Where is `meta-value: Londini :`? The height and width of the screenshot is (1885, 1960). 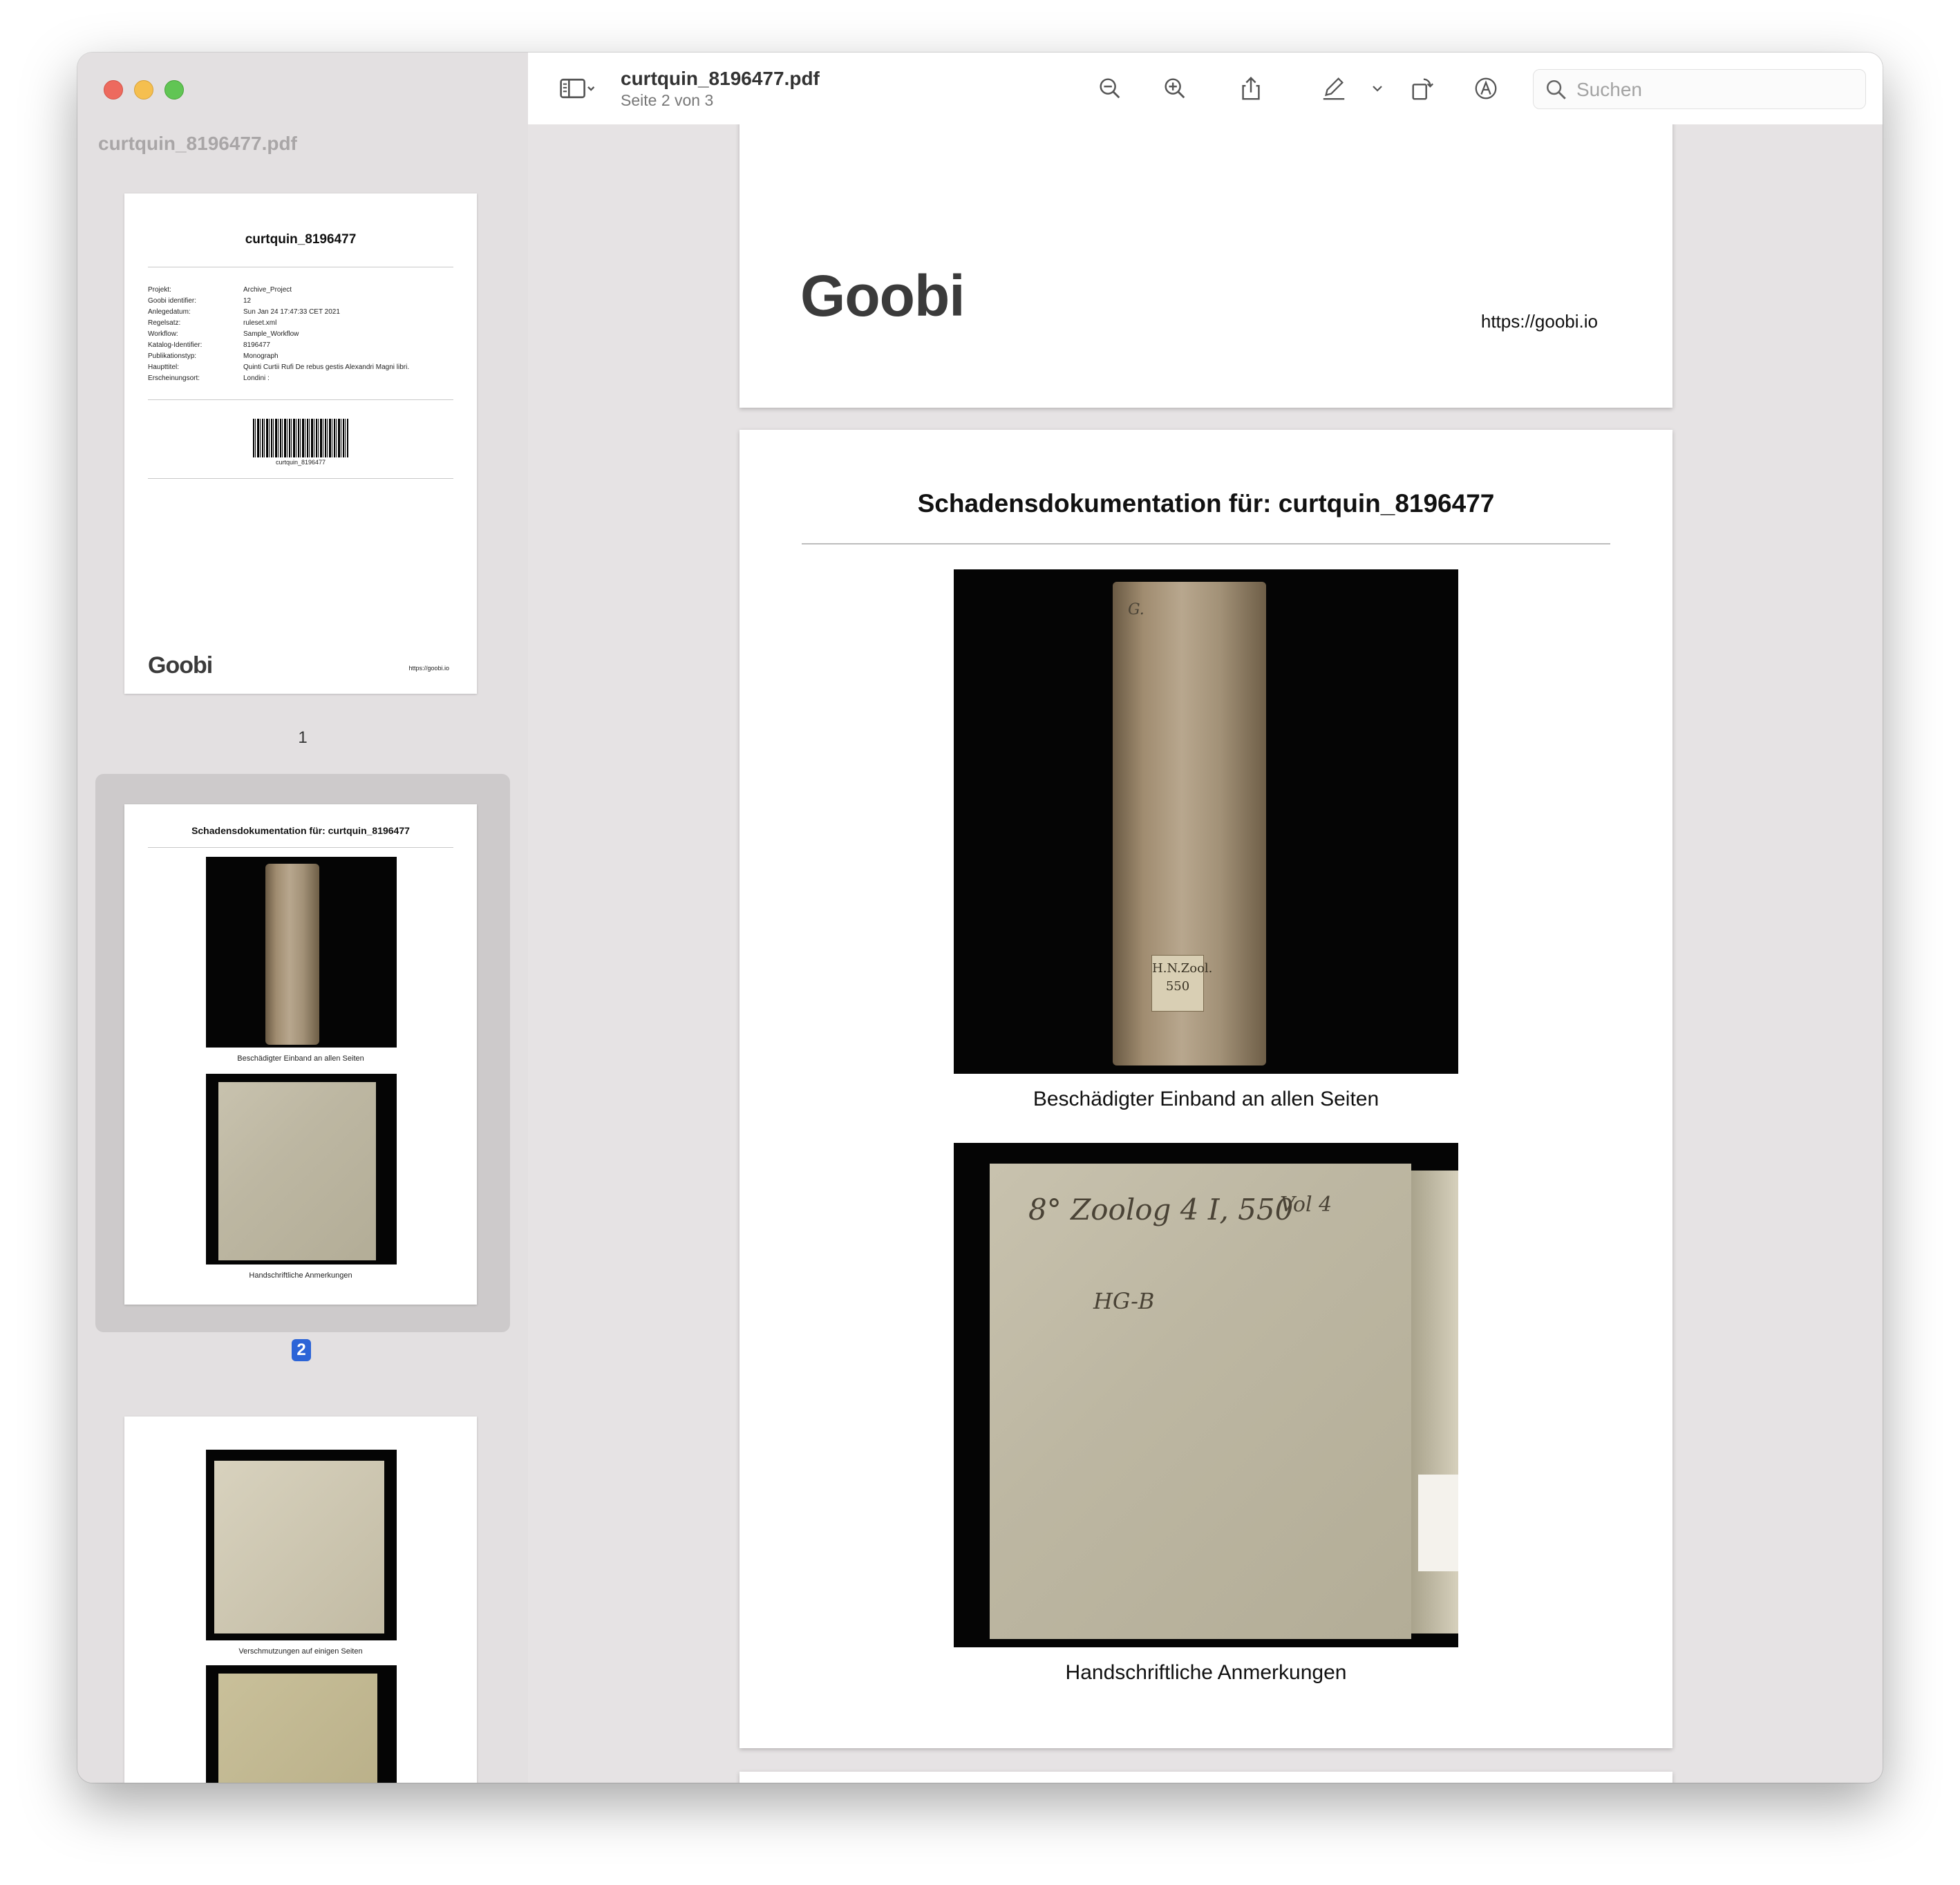 meta-value: Londini : is located at coordinates (256, 378).